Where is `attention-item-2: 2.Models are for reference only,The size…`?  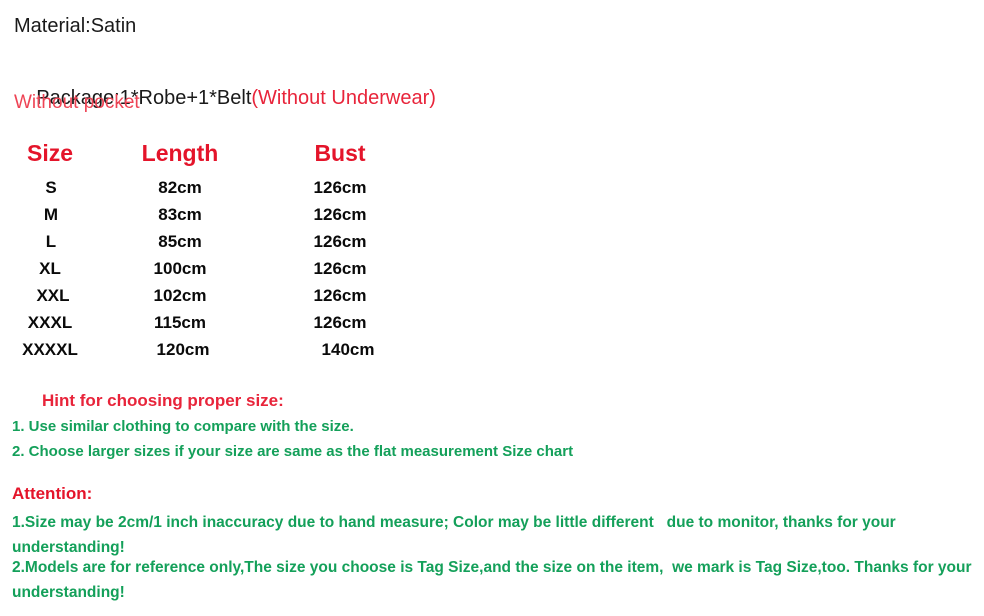
attention-item-2: 2.Models are for reference only,The size… is located at coordinates (494, 580).